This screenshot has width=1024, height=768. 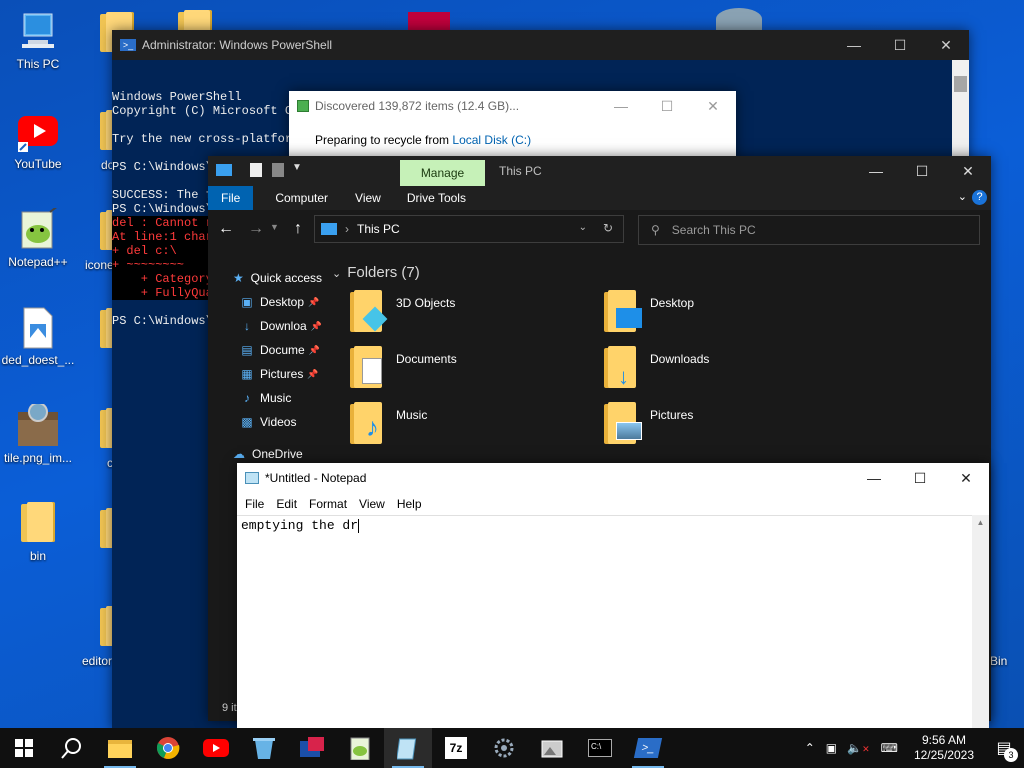 What do you see at coordinates (1004, 748) in the screenshot?
I see `action-center-button: ▤ 3` at bounding box center [1004, 748].